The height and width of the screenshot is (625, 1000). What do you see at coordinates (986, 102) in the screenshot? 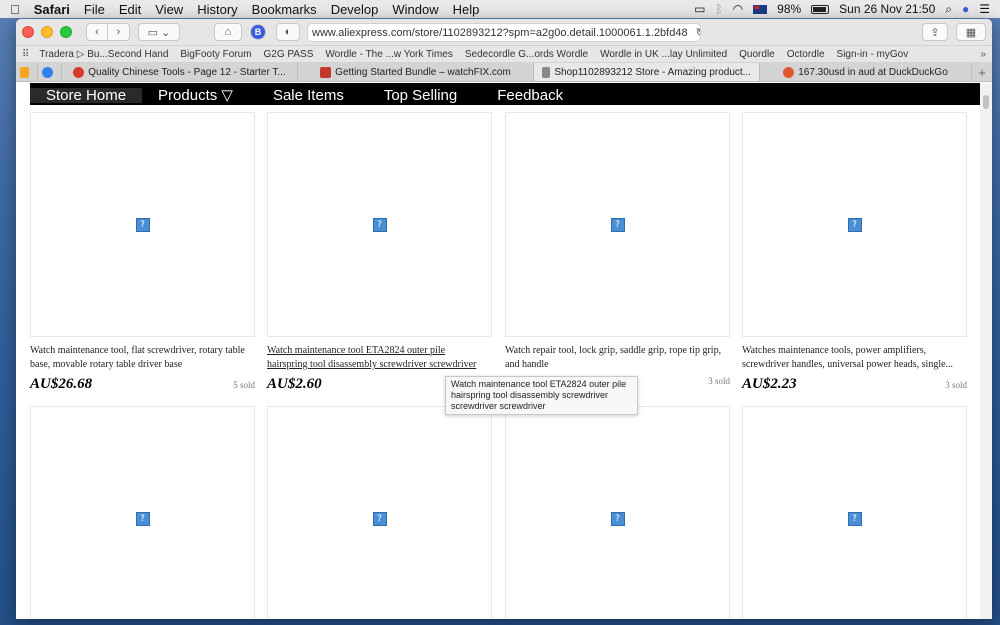
I see `scrollbar-thumb` at bounding box center [986, 102].